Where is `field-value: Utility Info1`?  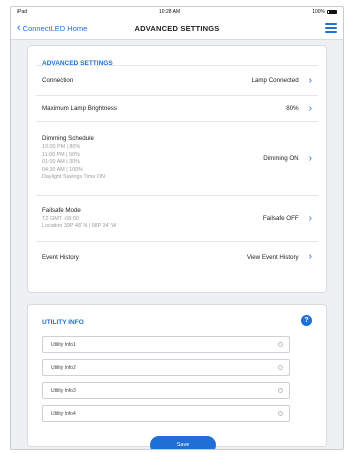
field-value: Utility Info1 is located at coordinates (63, 344).